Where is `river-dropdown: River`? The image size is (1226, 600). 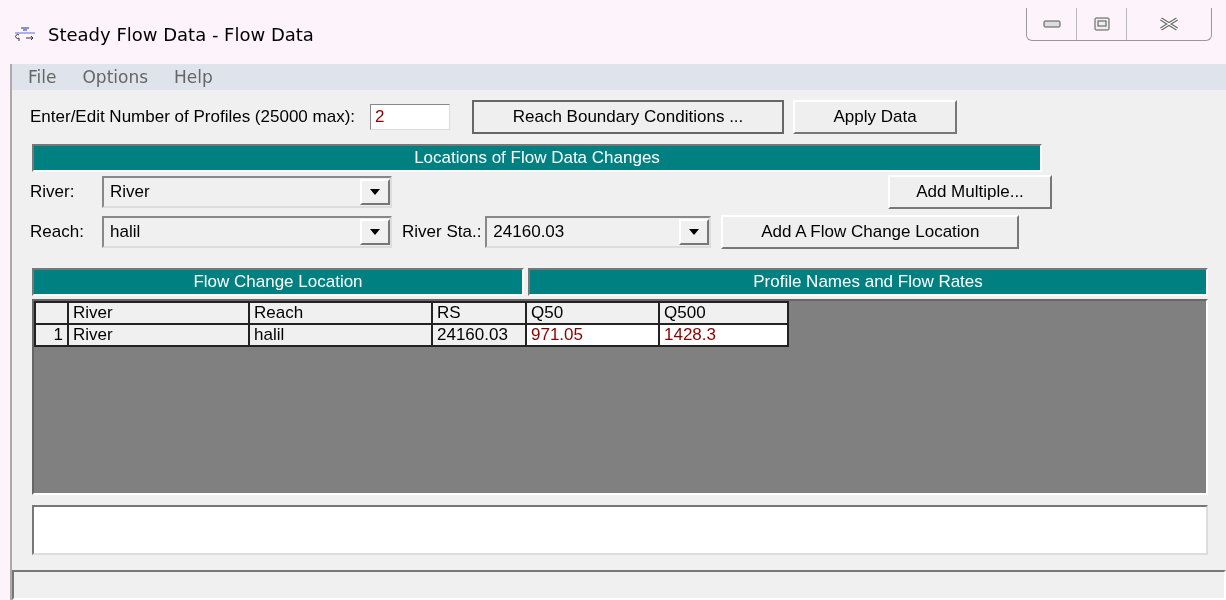
river-dropdown: River is located at coordinates (247, 192).